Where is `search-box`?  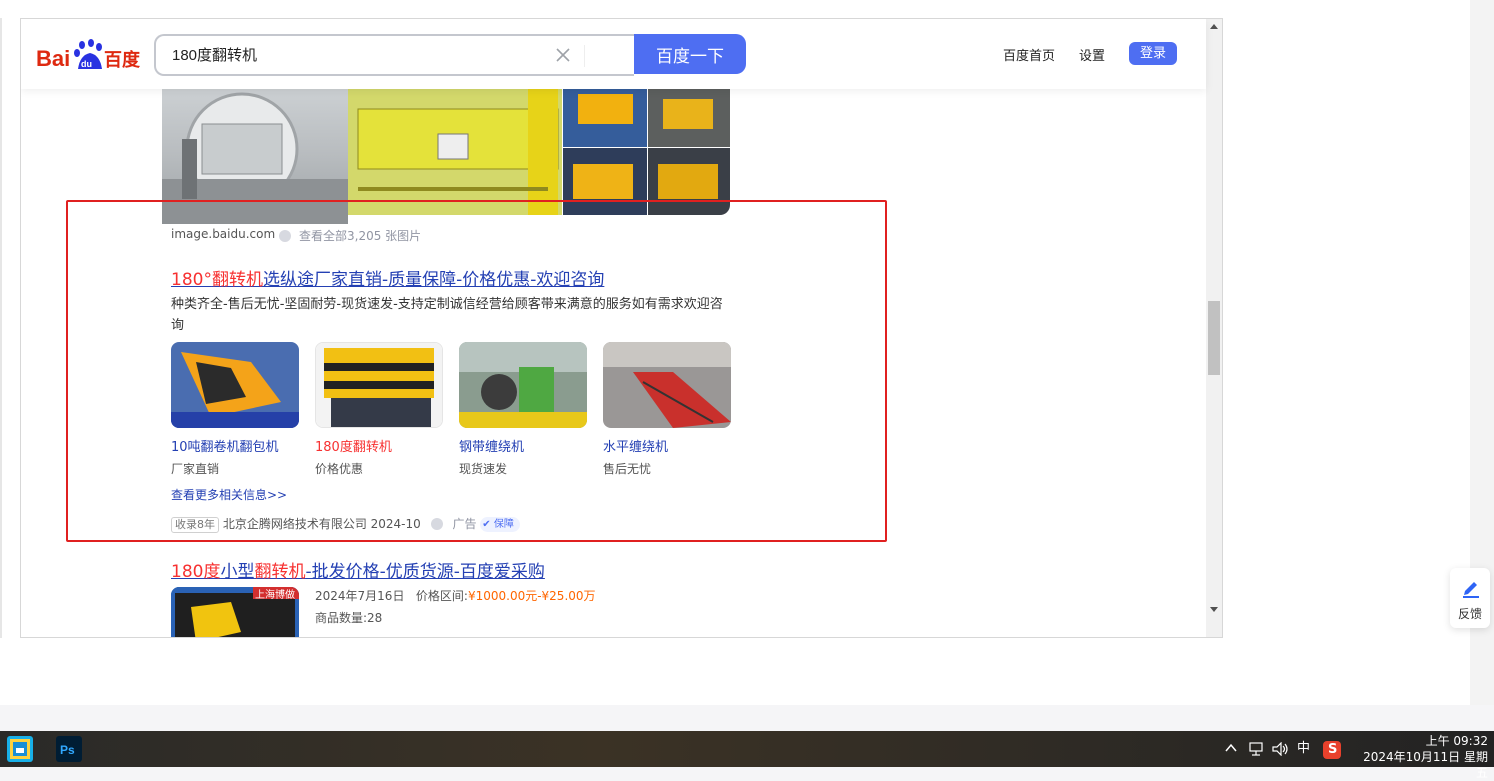 search-box is located at coordinates (394, 55).